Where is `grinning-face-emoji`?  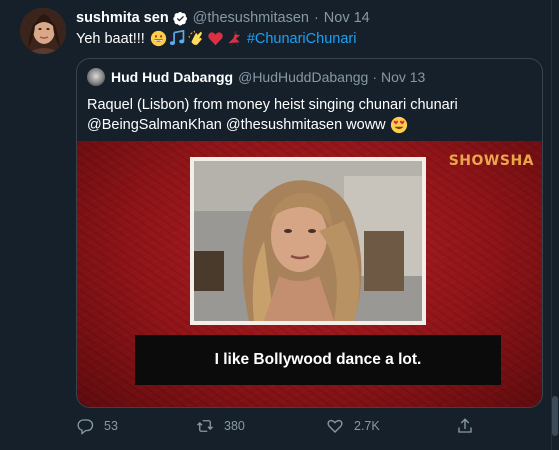 grinning-face-emoji is located at coordinates (158, 38).